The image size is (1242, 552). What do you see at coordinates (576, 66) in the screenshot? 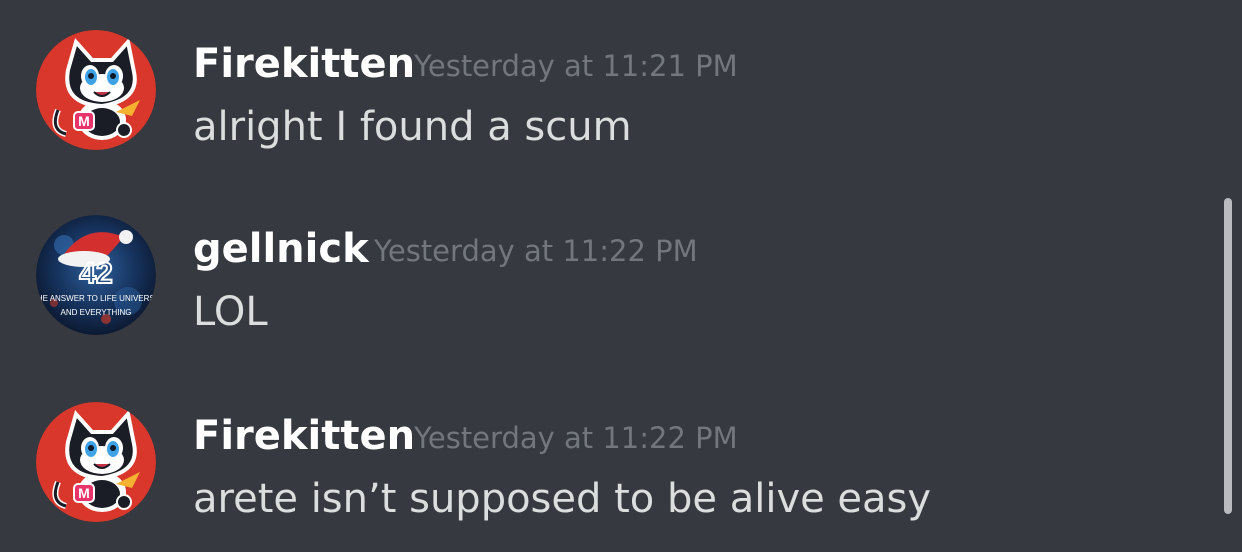
I see `timestamp: Yesterday at 11:21 PM` at bounding box center [576, 66].